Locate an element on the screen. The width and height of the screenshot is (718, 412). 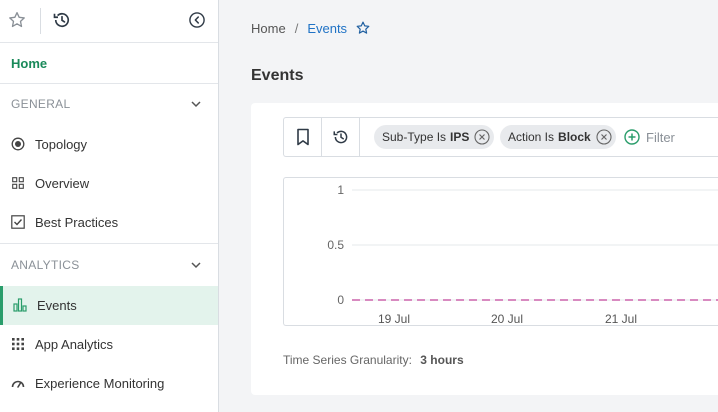
bookmark-icon is located at coordinates (303, 137).